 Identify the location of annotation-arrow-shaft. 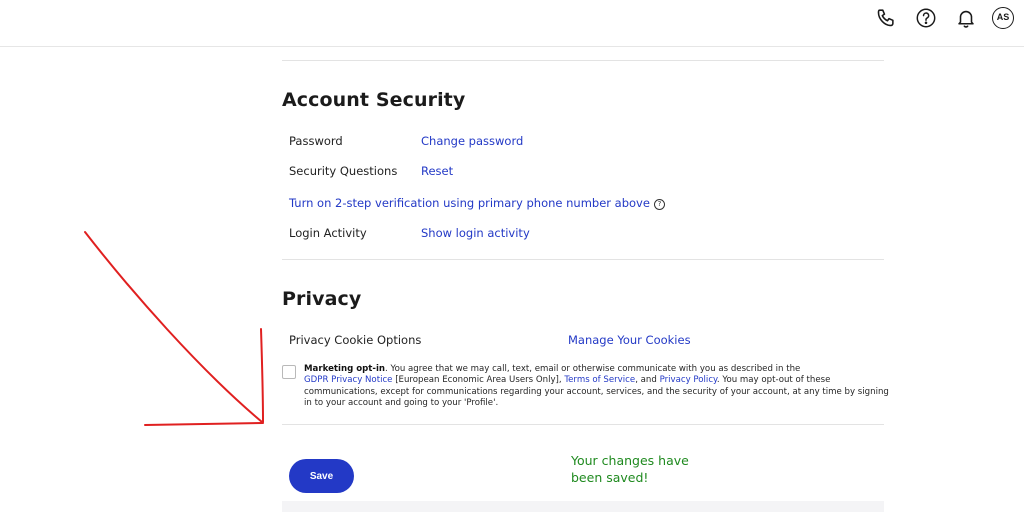
(173, 327).